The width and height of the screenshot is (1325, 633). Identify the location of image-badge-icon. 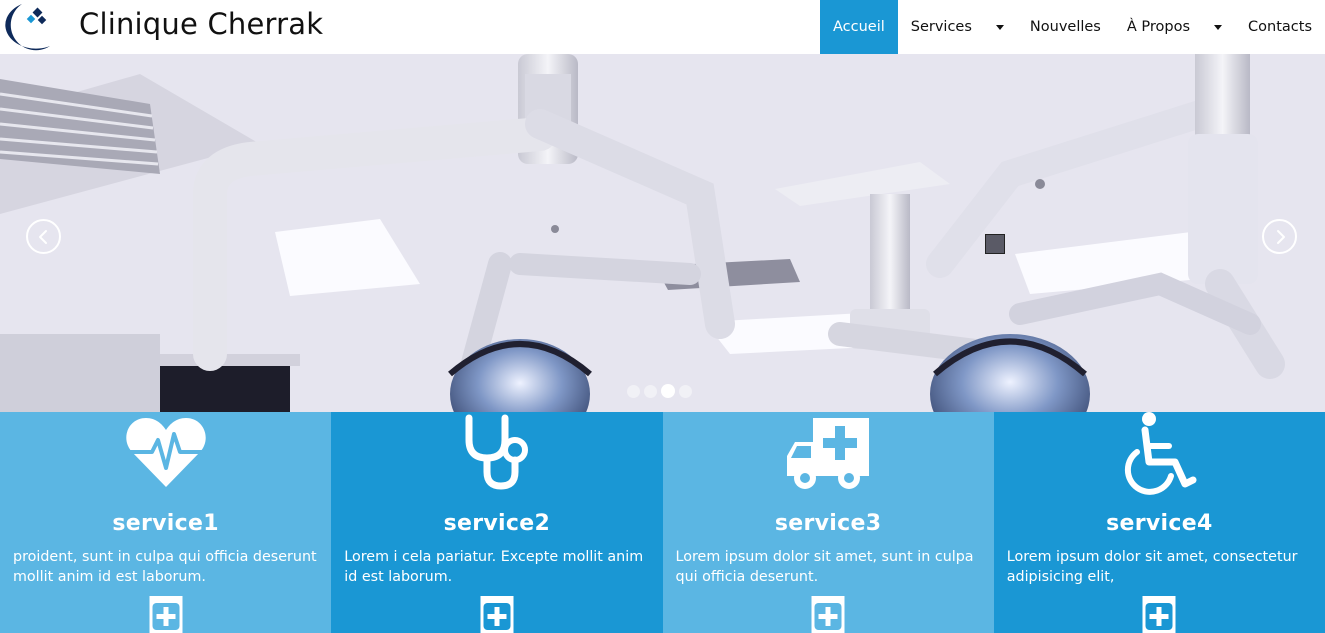
(995, 244).